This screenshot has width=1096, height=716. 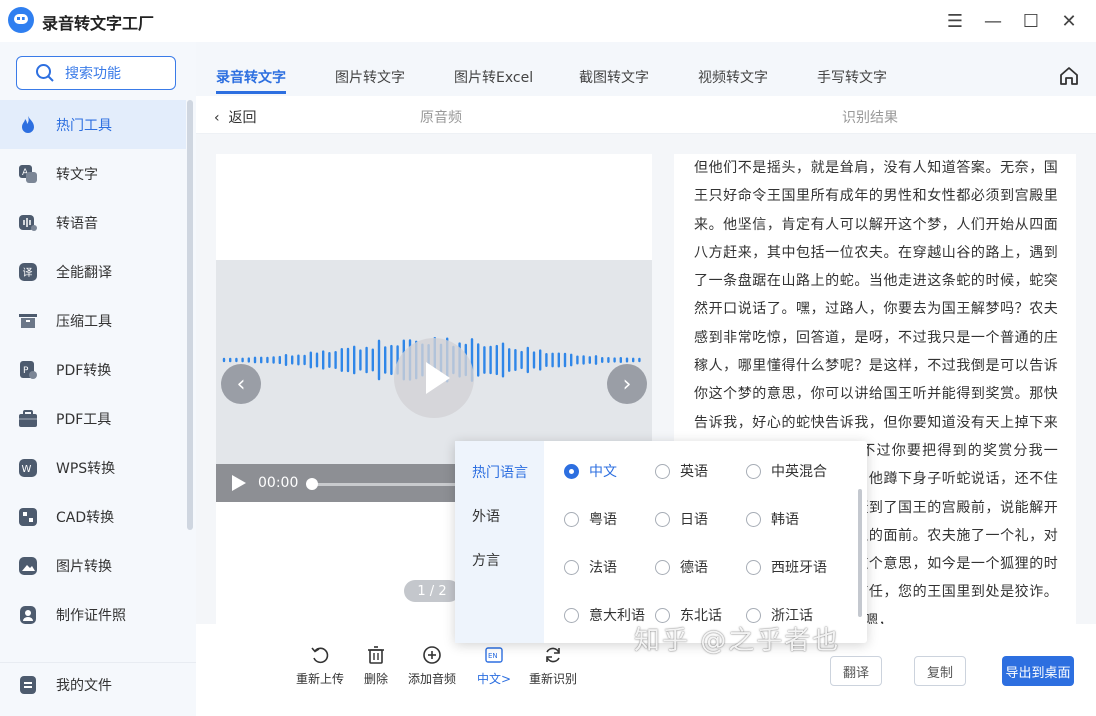 What do you see at coordinates (84, 685) in the screenshot?
I see `my-files-label: 我的文件` at bounding box center [84, 685].